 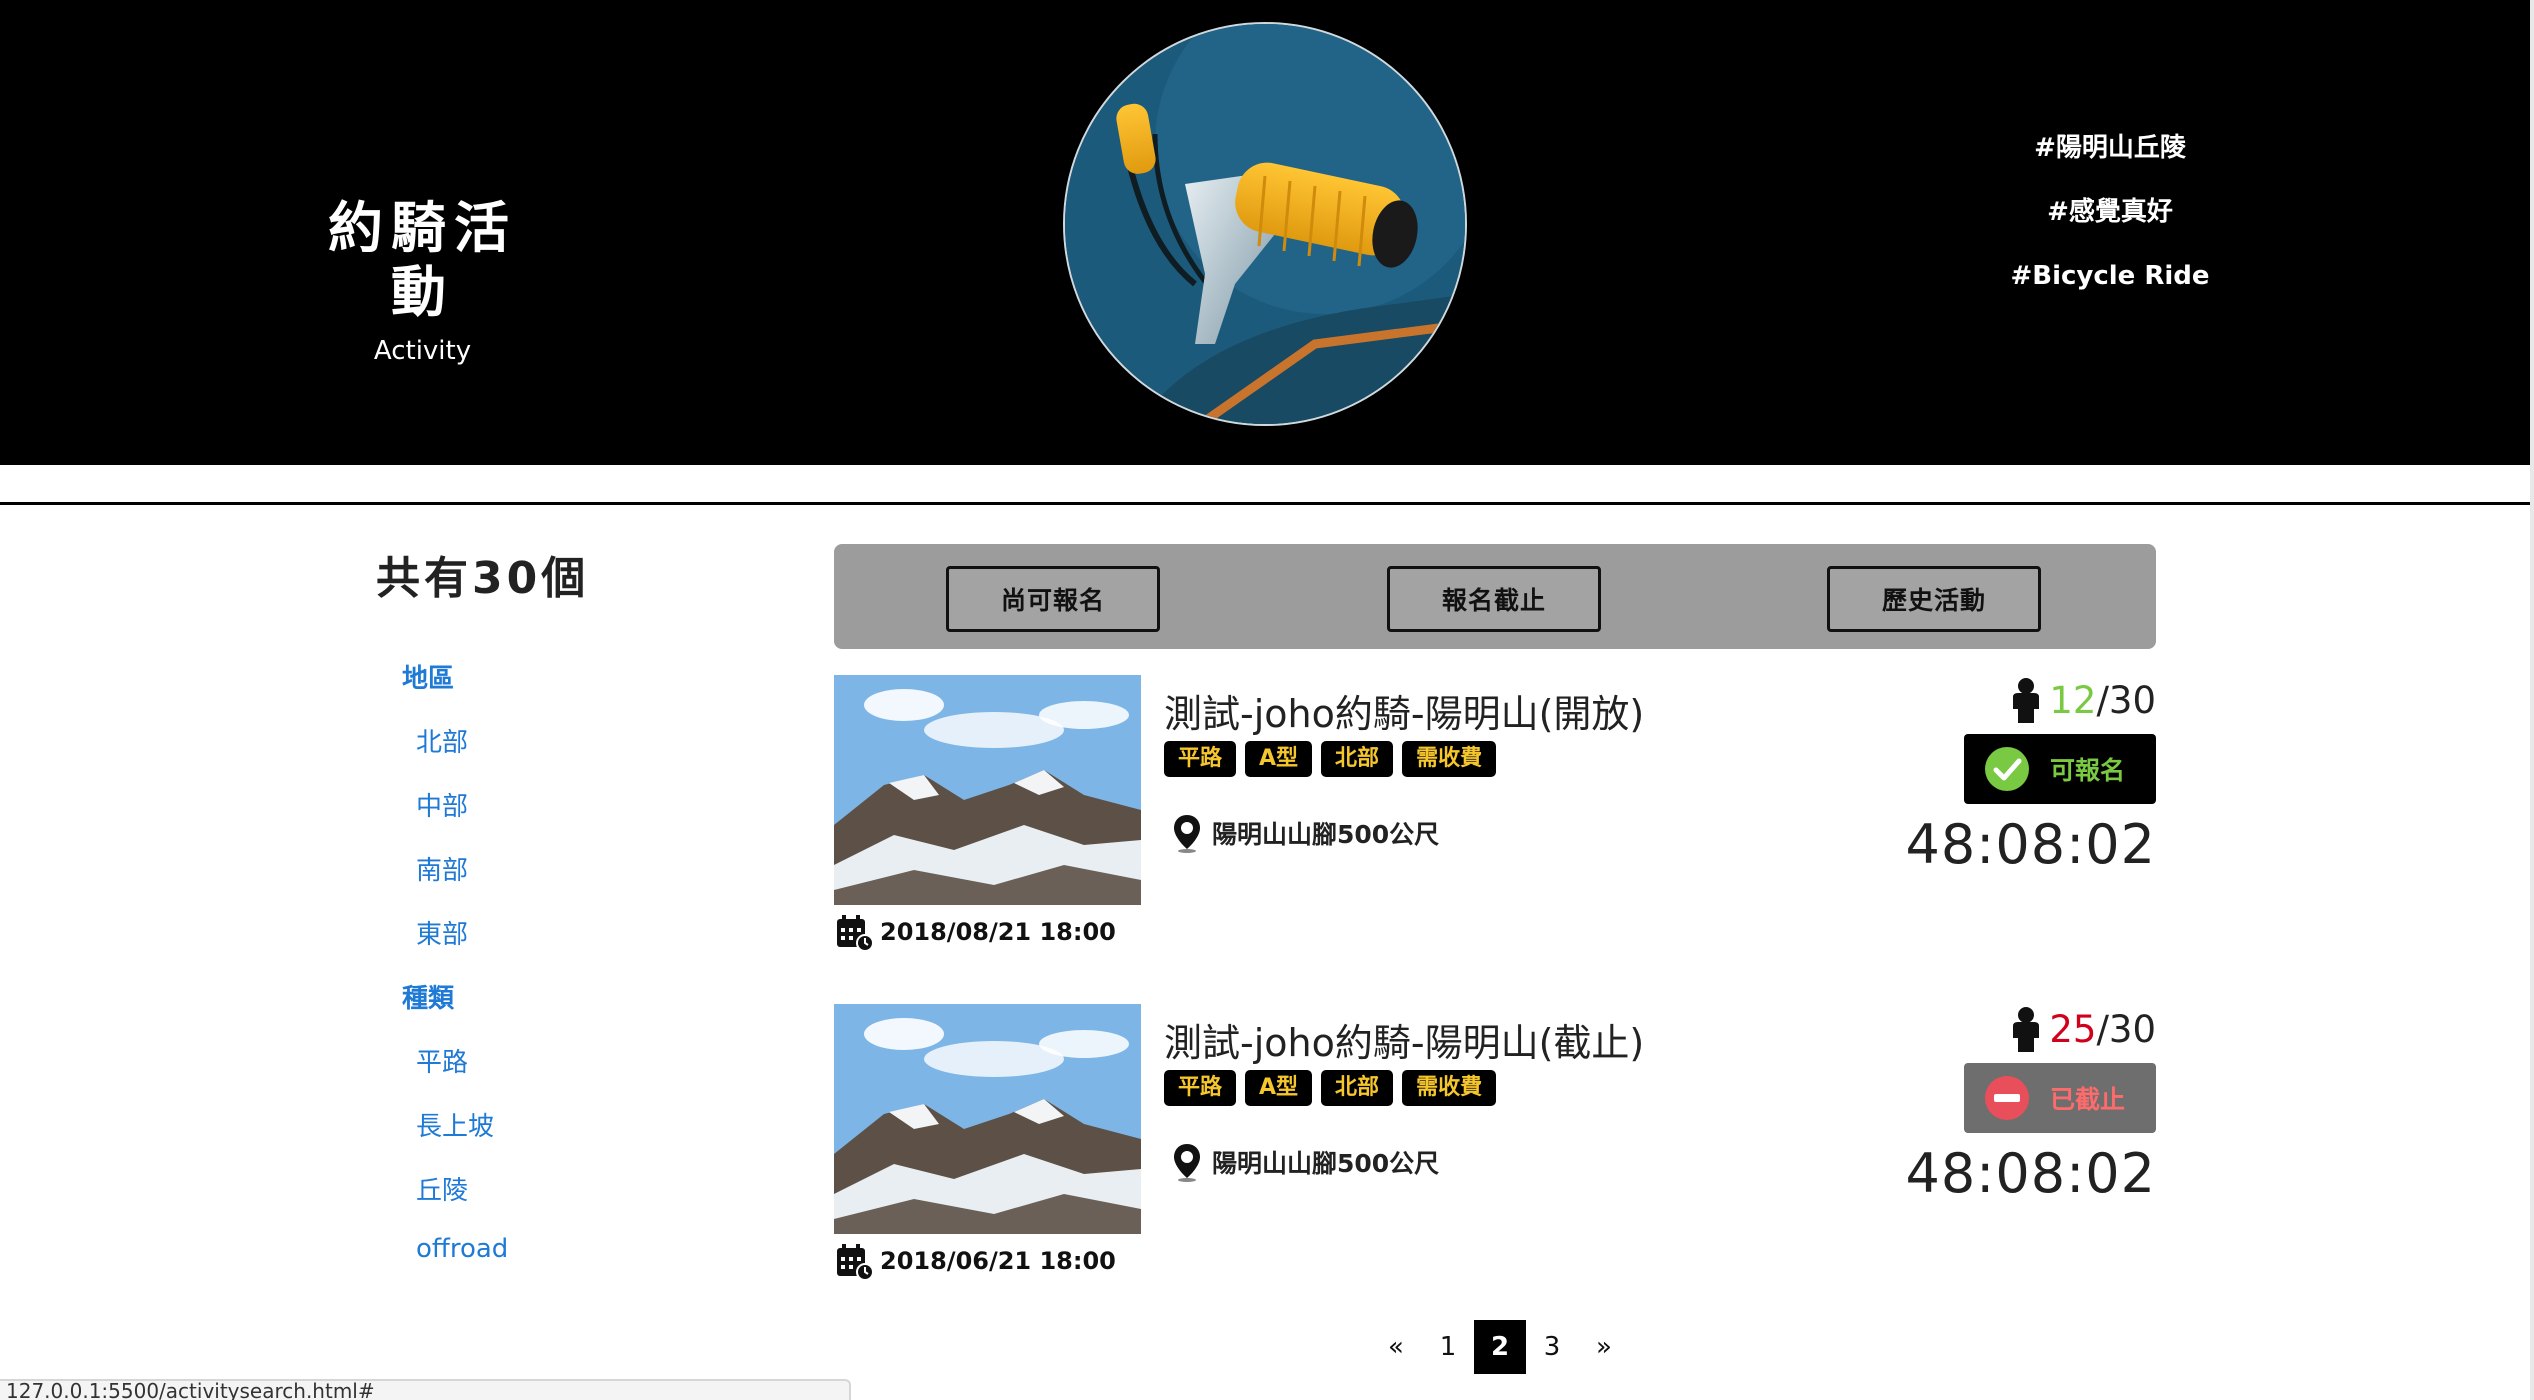 I want to click on activity-date-text: 2018/06/21 18:00, so click(x=998, y=1261).